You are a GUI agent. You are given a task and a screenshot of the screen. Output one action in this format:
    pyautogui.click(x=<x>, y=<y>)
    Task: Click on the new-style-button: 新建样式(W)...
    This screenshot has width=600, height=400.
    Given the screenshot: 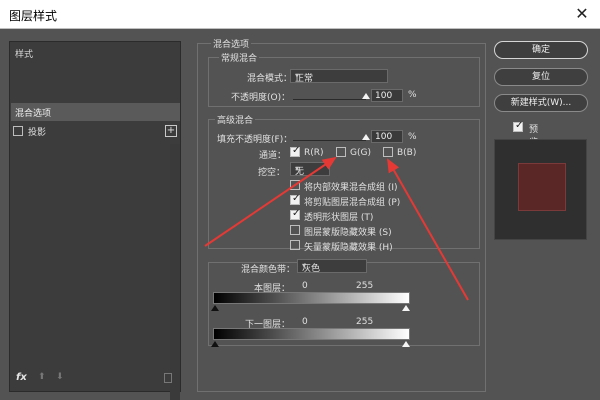 What is the action you would take?
    pyautogui.click(x=541, y=103)
    